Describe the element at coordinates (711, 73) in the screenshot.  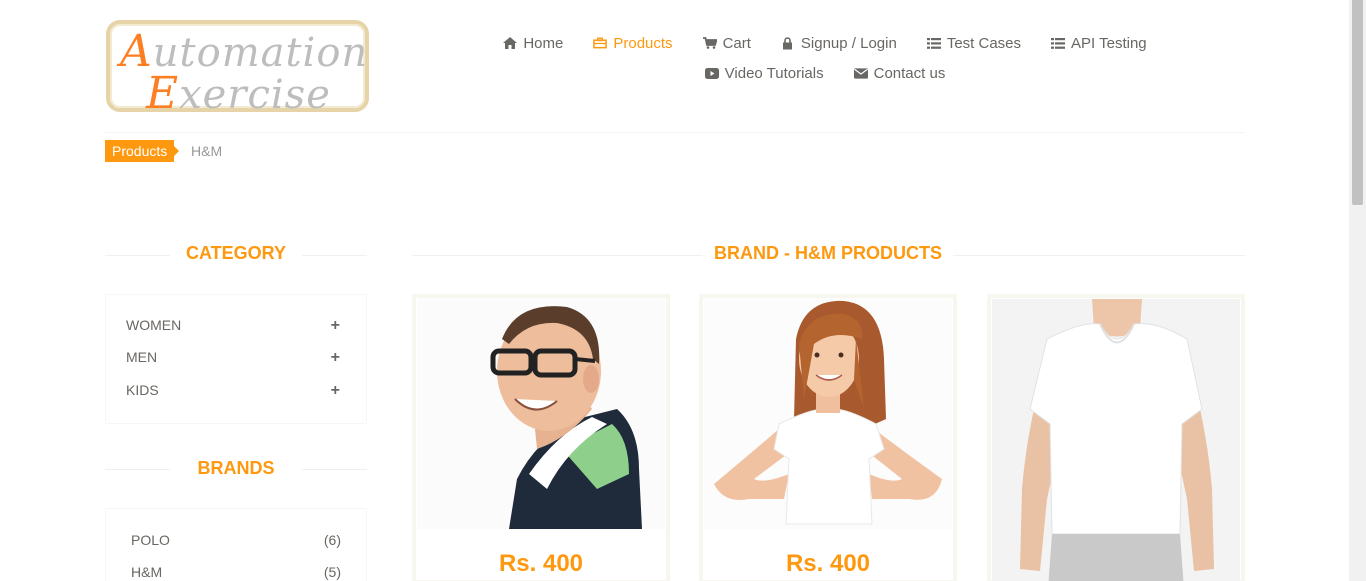
I see `youtube-icon` at that location.